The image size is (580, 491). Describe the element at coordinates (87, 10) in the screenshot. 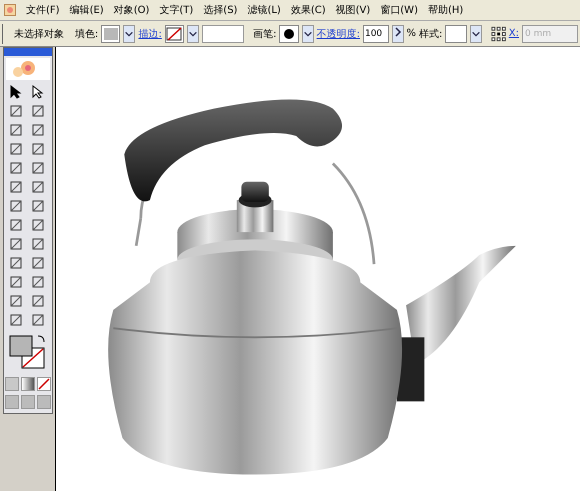

I see `menu-item: 编辑(E)` at that location.